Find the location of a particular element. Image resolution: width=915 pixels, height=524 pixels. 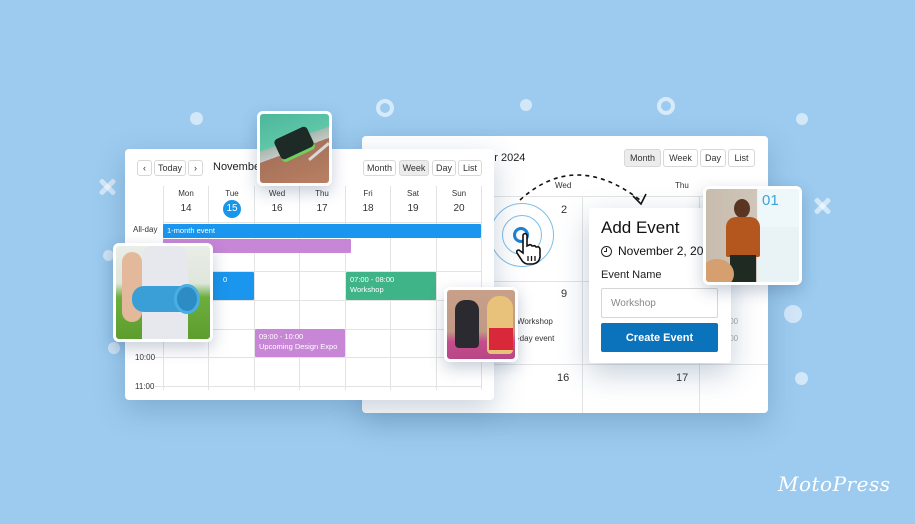

hand-cursor-icon is located at coordinates (528, 248).